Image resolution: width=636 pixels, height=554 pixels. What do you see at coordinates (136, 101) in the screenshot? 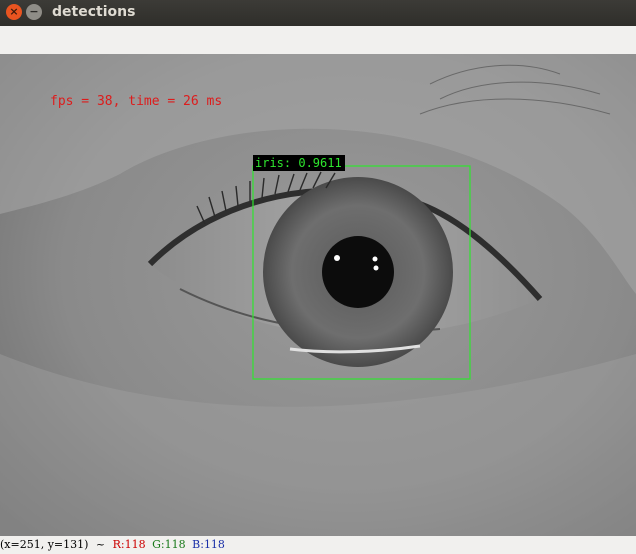
I see `fps-readout: fps = 38, time = 26 ms` at bounding box center [136, 101].